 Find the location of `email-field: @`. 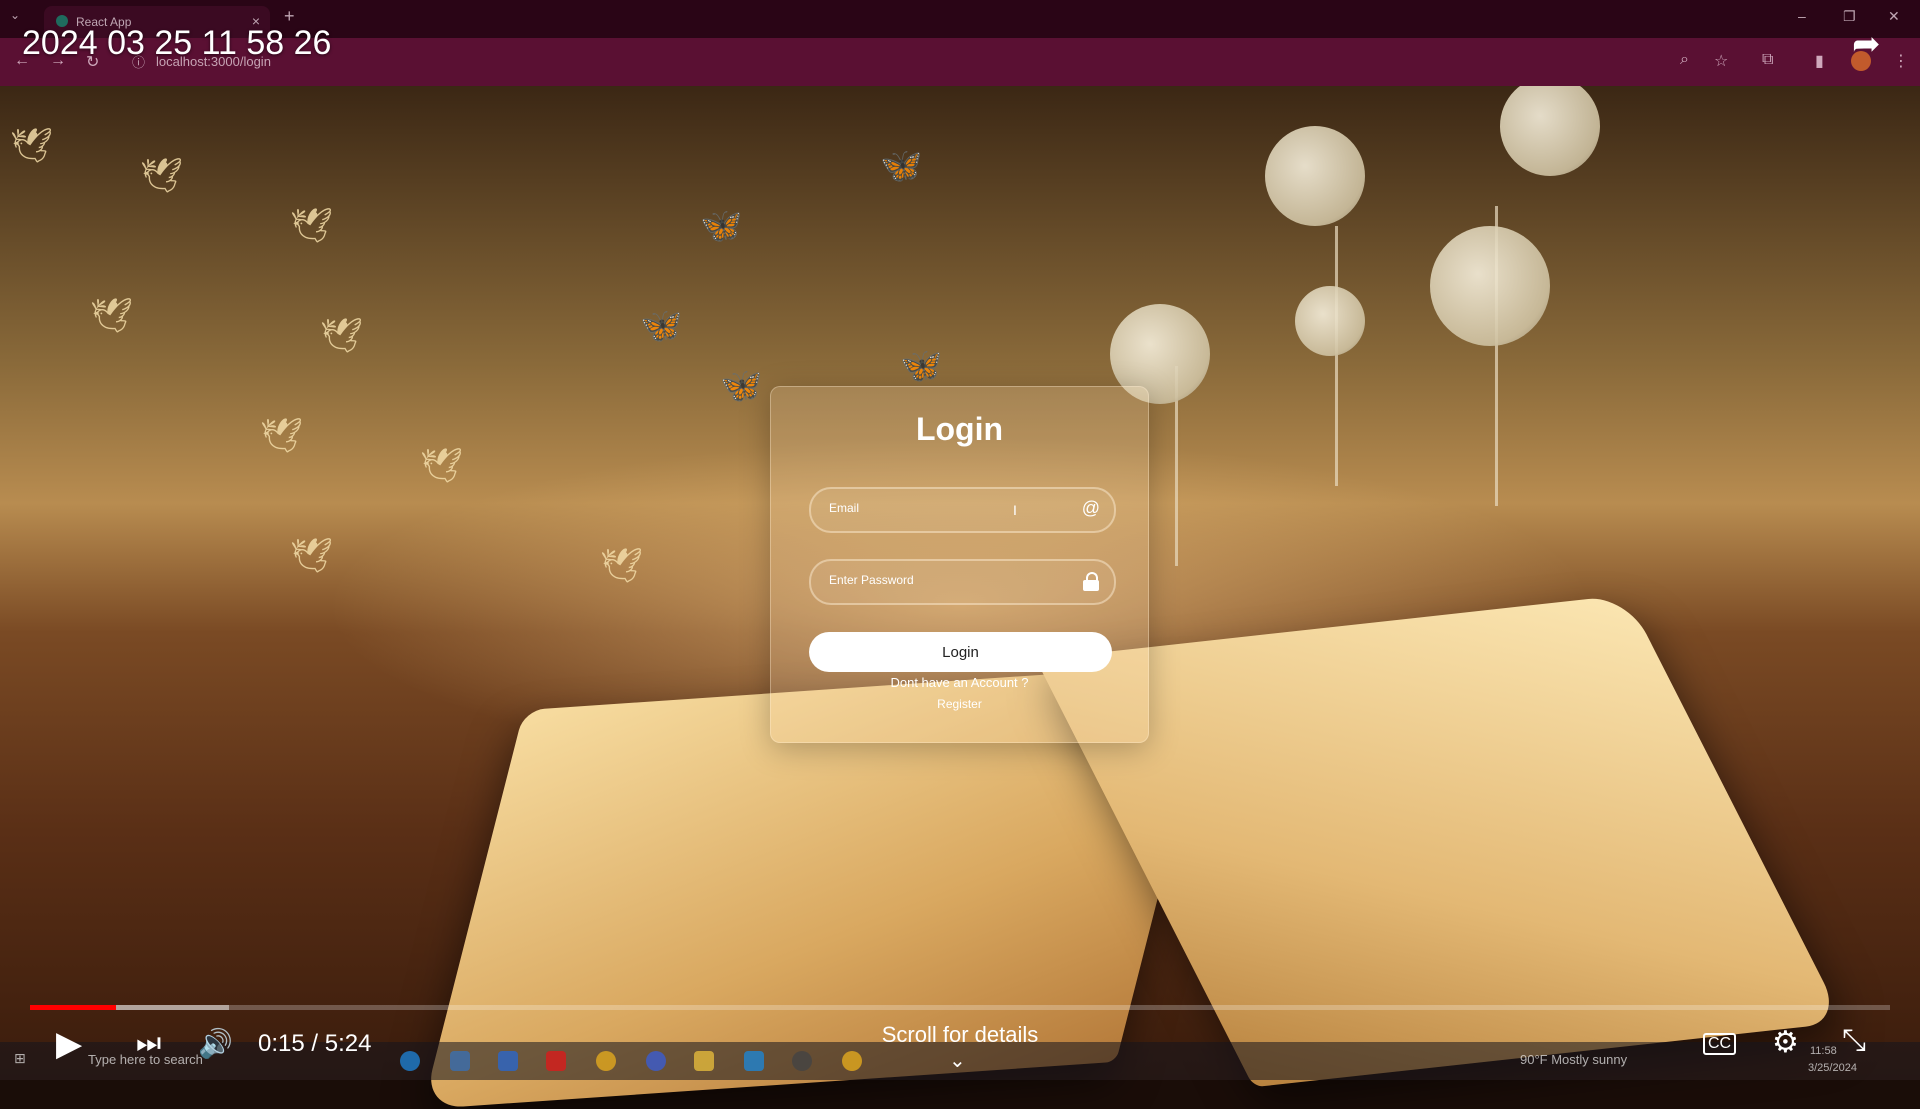

email-field: @ is located at coordinates (962, 510).